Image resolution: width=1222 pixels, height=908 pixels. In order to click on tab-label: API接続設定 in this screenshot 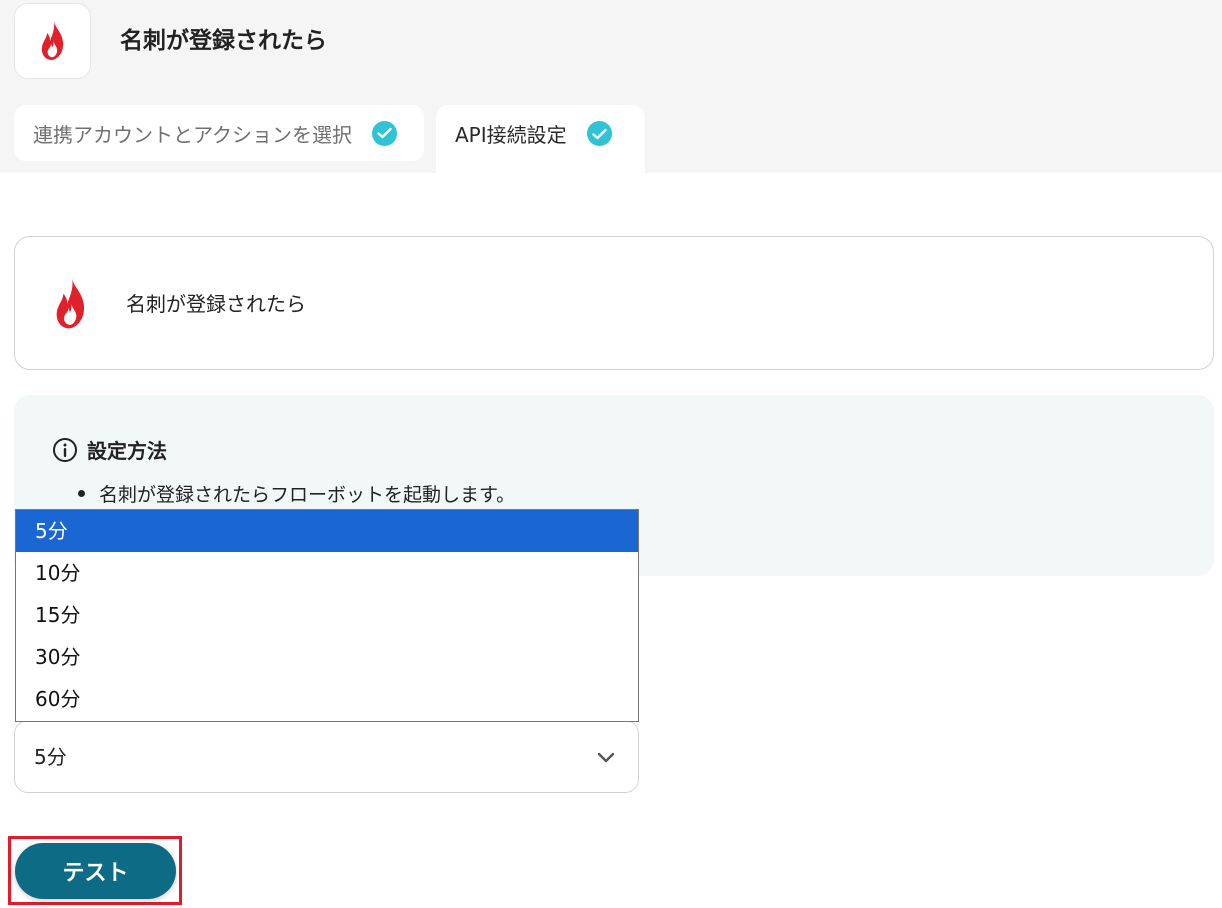, I will do `click(511, 135)`.